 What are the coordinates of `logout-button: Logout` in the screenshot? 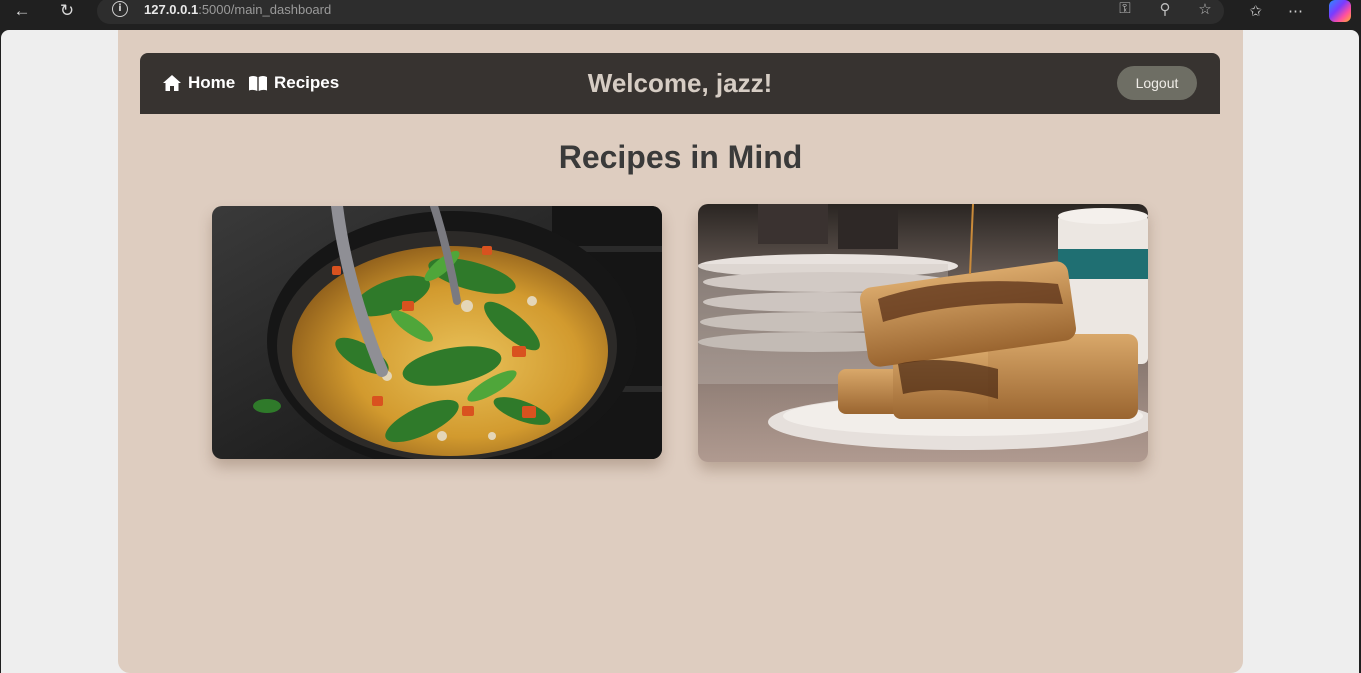 It's located at (1157, 83).